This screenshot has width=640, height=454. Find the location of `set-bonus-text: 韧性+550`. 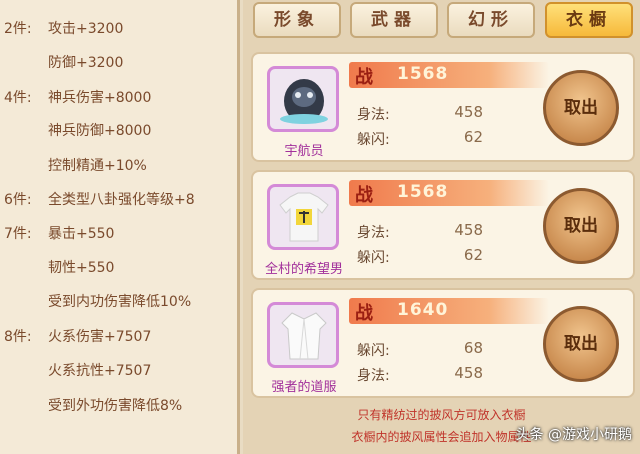

set-bonus-text: 韧性+550 is located at coordinates (81, 268).